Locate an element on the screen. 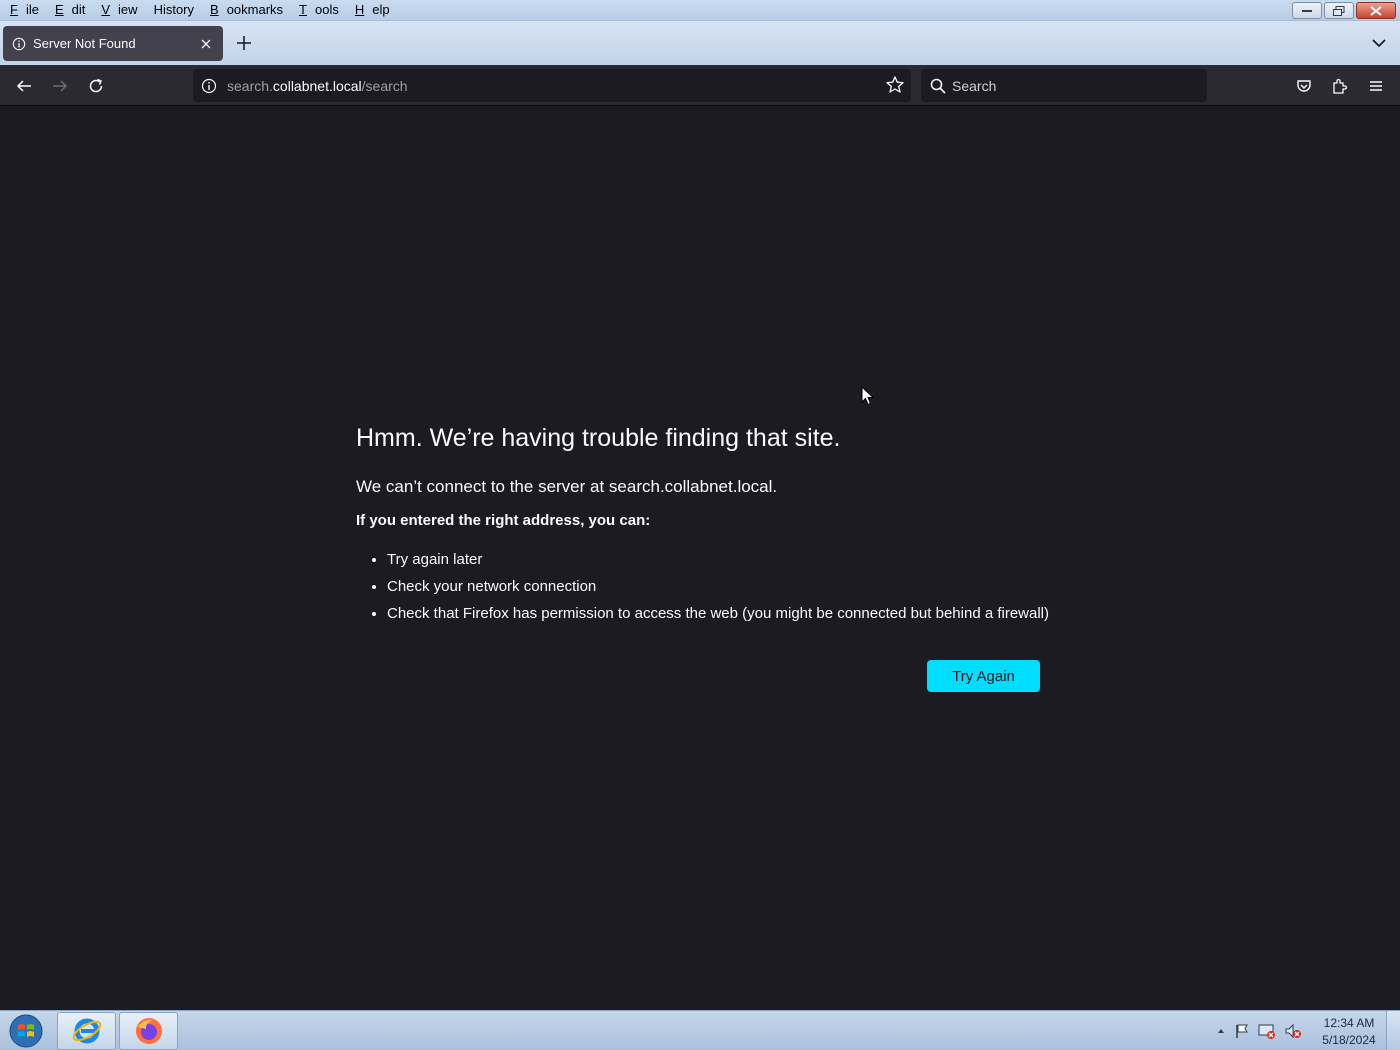 The image size is (1400, 1050). pocket-icon is located at coordinates (1304, 86).